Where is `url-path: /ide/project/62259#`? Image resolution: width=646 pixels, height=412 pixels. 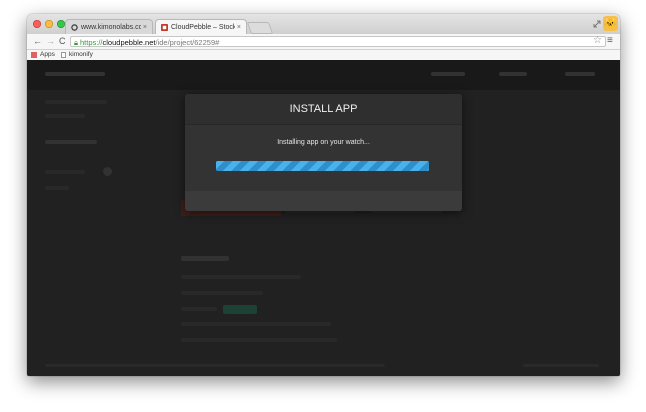
url-path: /ide/project/62259# is located at coordinates (187, 42).